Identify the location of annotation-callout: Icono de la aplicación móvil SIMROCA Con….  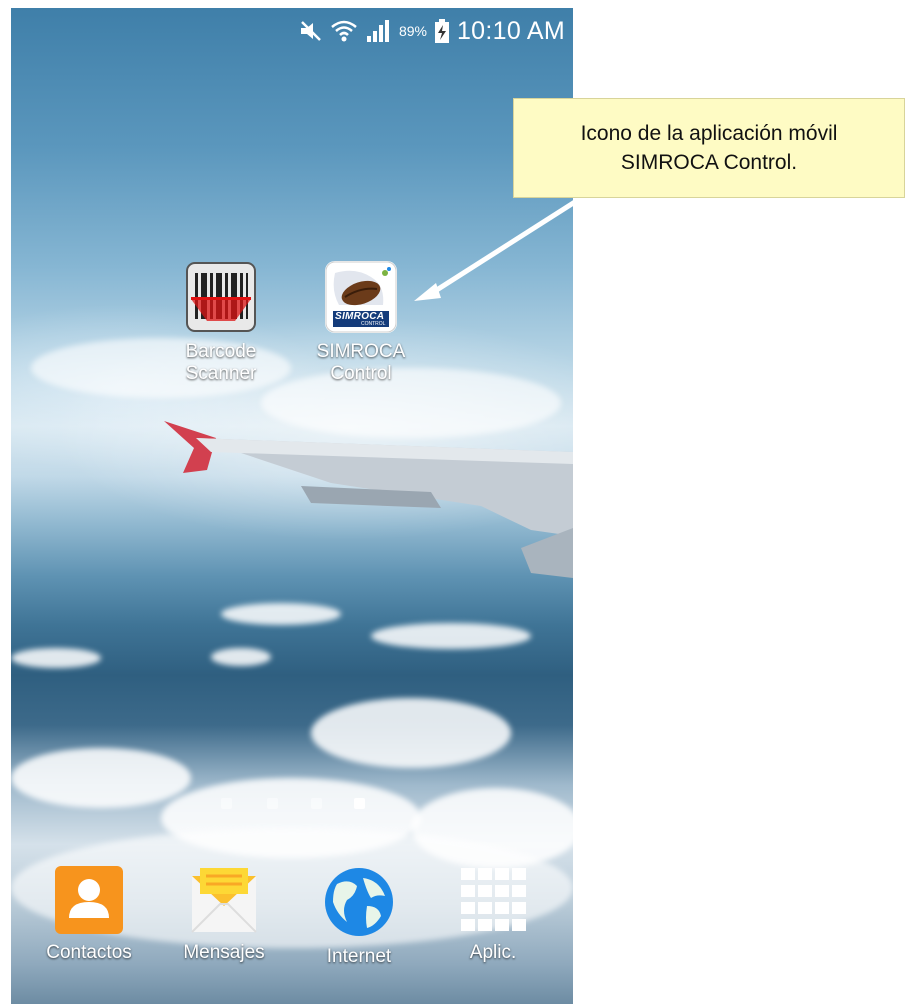
(709, 148).